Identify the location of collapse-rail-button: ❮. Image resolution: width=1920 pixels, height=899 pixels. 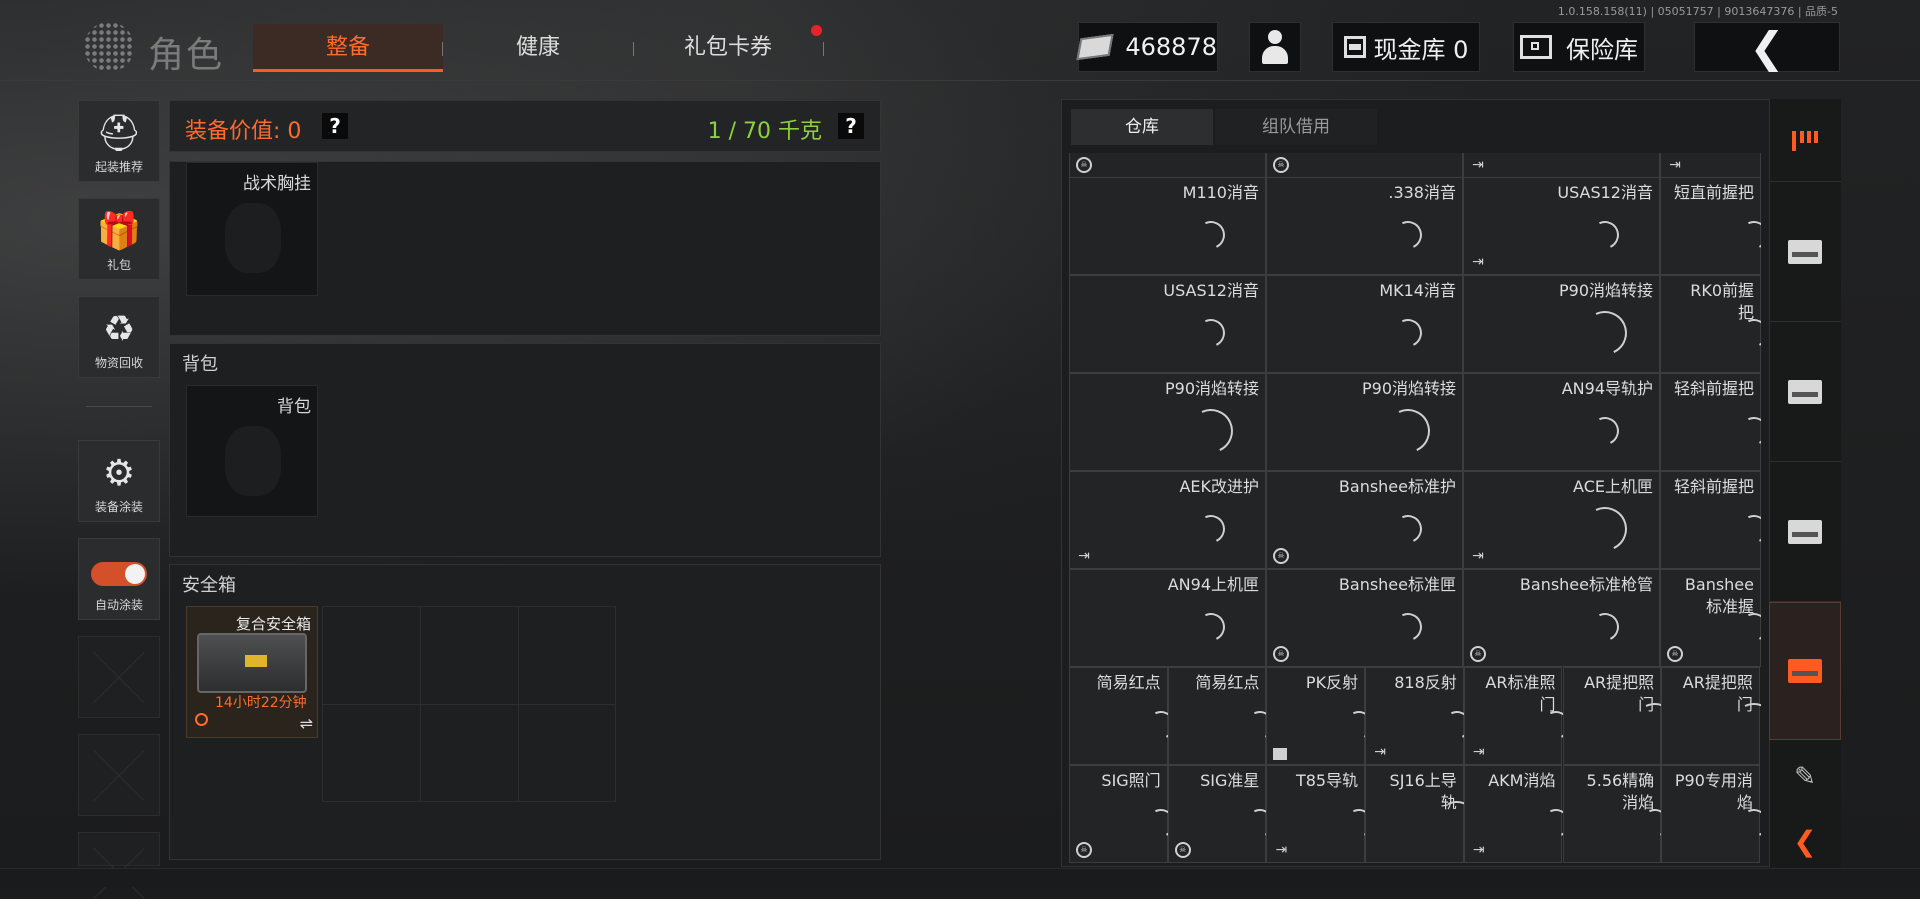
(1805, 841).